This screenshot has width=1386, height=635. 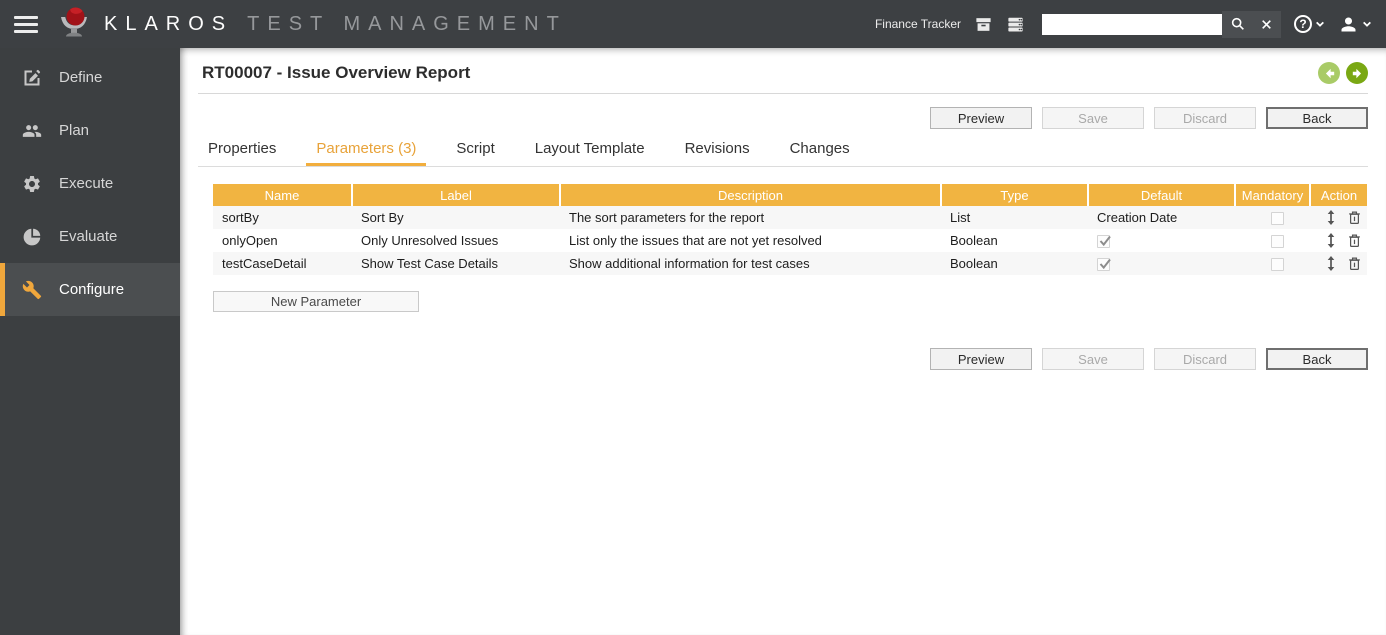 I want to click on sidebar-item-label: Evaluate, so click(x=88, y=236).